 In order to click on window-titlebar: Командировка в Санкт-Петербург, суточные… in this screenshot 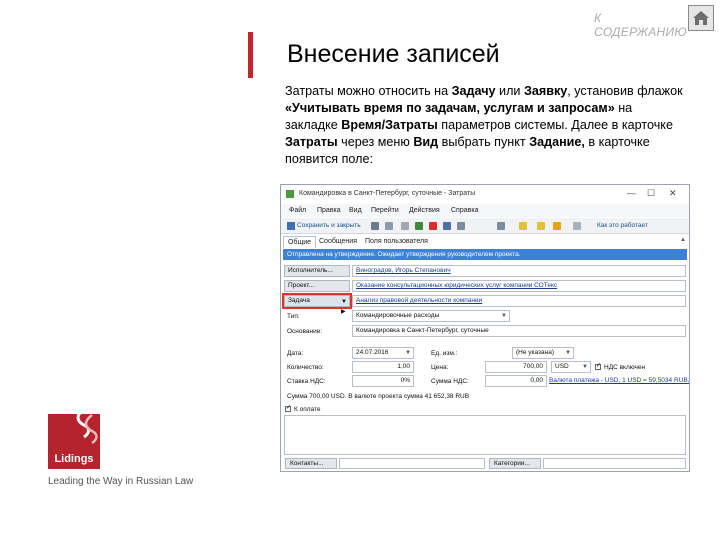, I will do `click(485, 194)`.